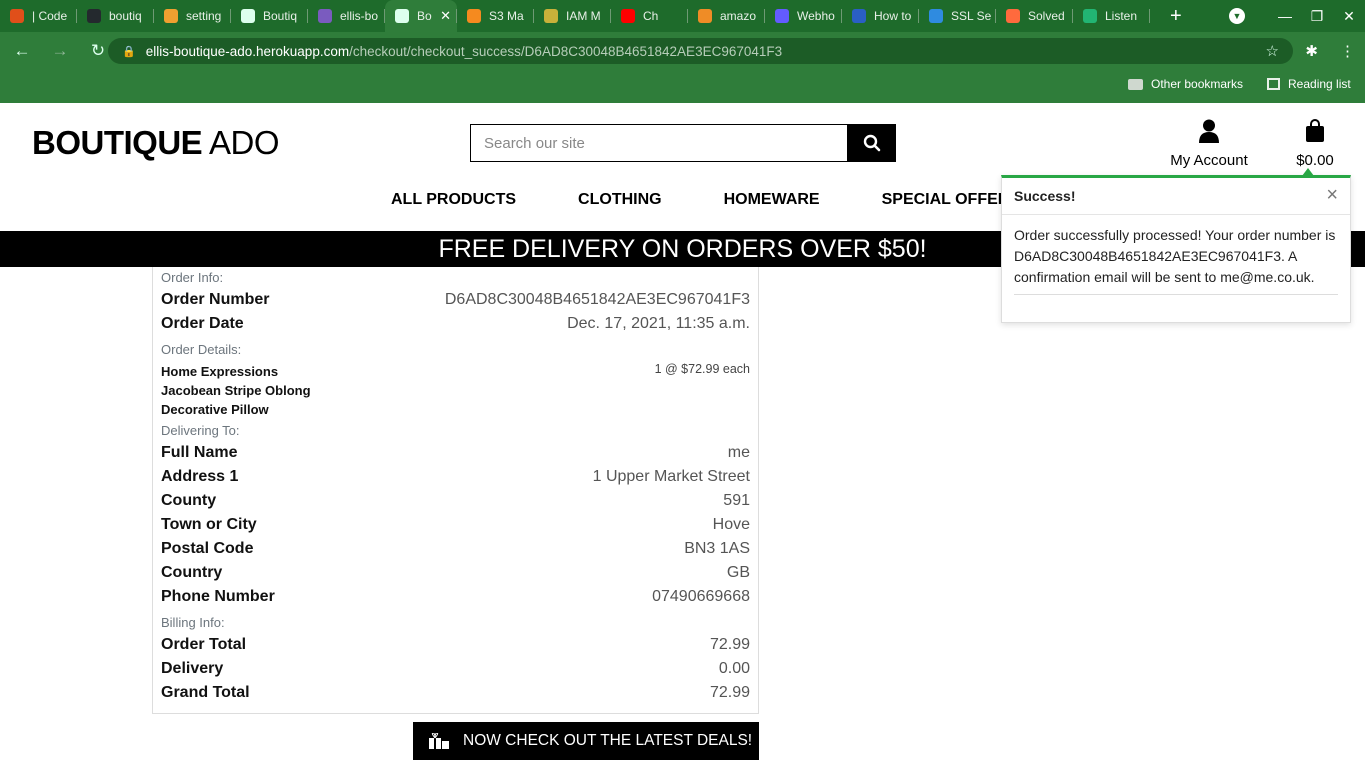 The width and height of the screenshot is (1365, 767). I want to click on order-number-value: D6AD8C30048B4651842AE3EC967041F3, so click(597, 299).